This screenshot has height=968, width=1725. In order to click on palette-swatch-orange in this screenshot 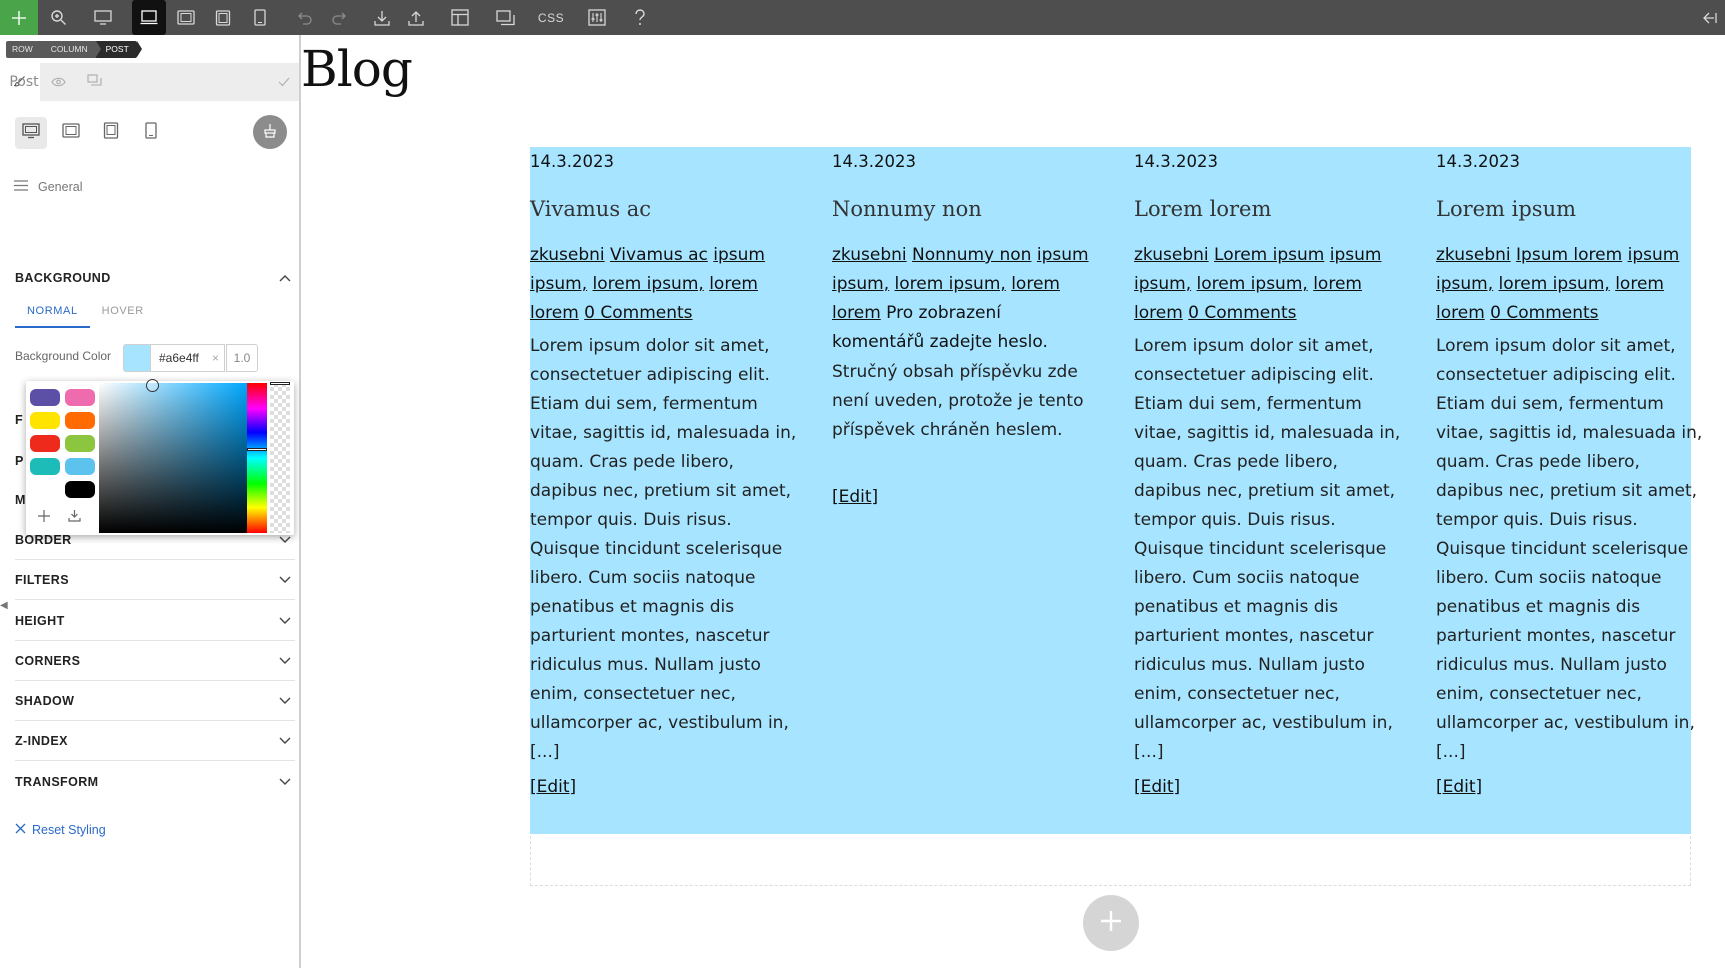, I will do `click(80, 420)`.